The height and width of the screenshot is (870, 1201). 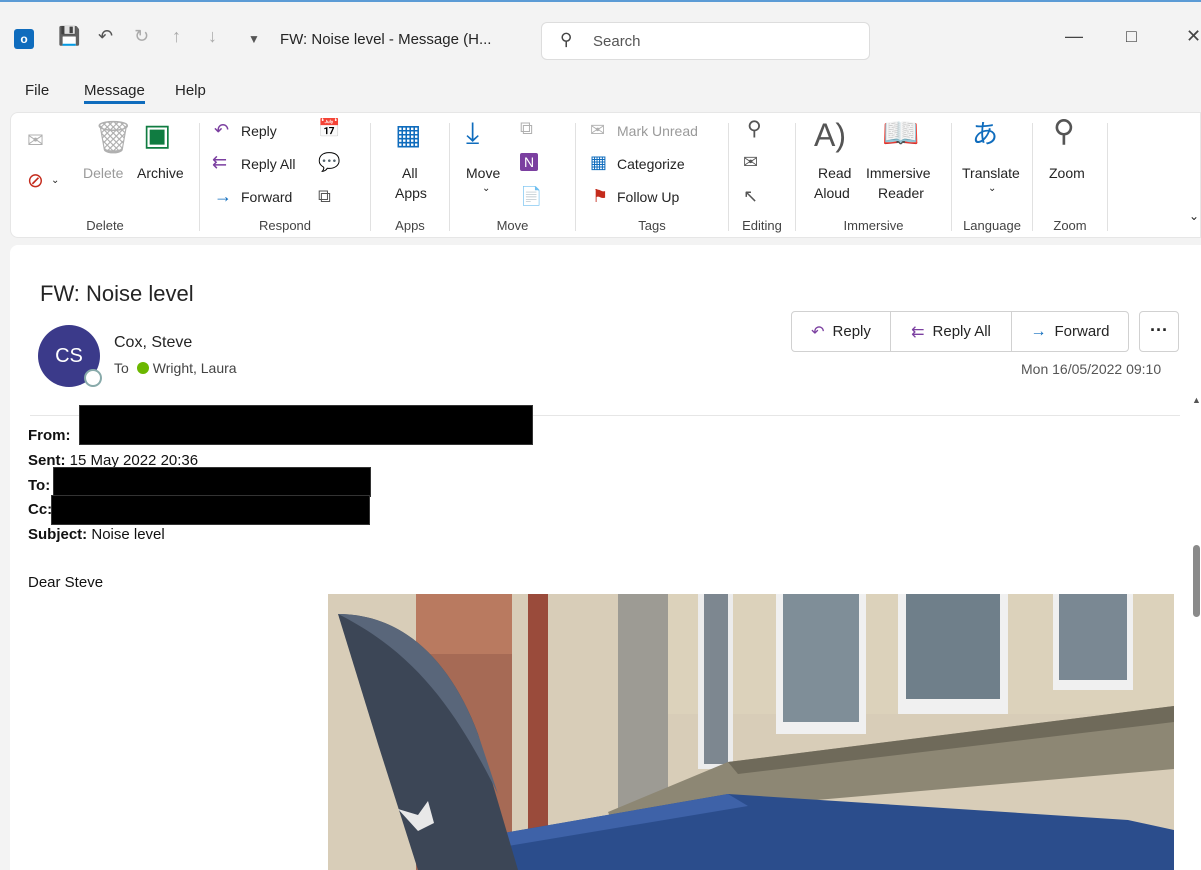 I want to click on immersive-reader-line1: Immersive, so click(x=898, y=173).